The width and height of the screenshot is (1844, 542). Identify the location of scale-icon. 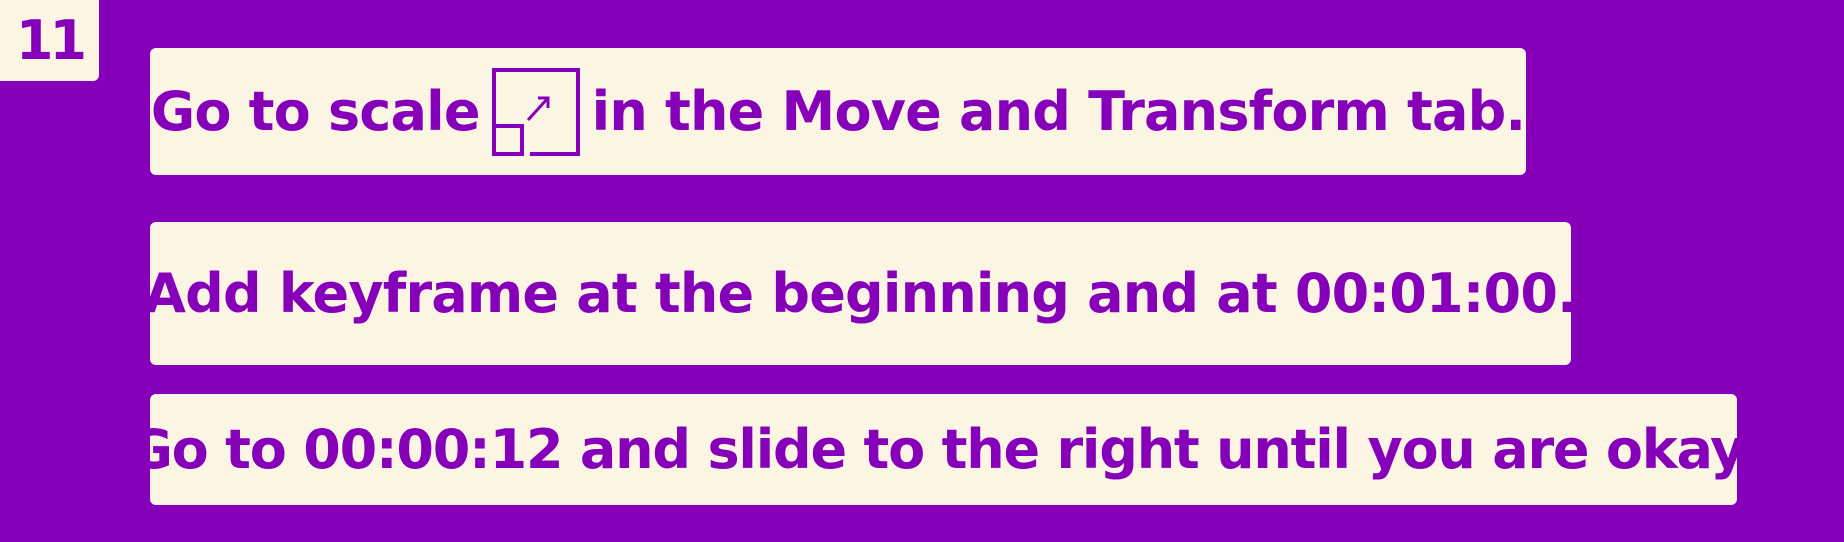
(535, 111).